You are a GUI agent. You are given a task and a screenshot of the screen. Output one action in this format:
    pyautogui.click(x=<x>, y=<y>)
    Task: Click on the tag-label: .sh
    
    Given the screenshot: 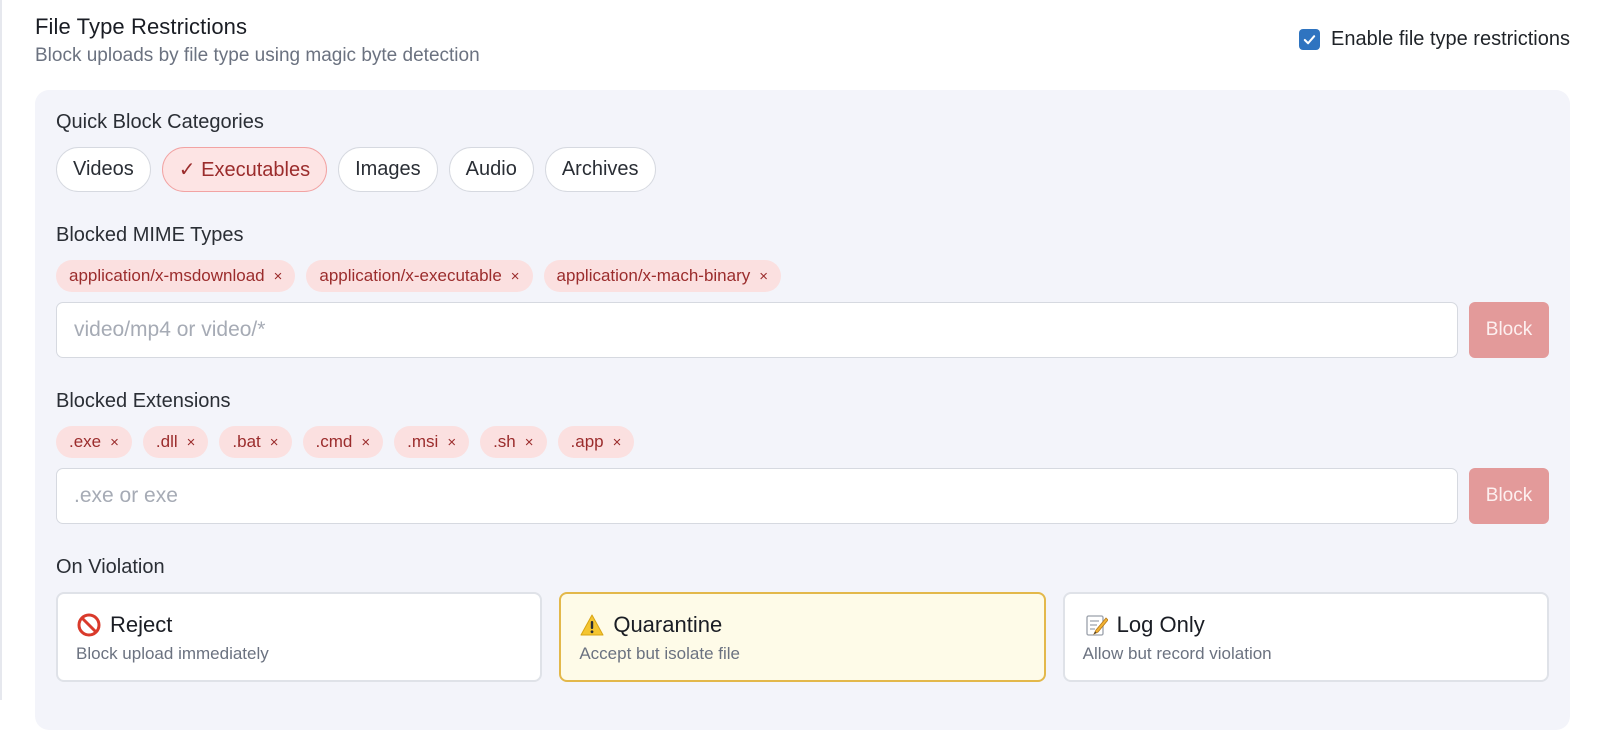 What is the action you would take?
    pyautogui.click(x=504, y=441)
    